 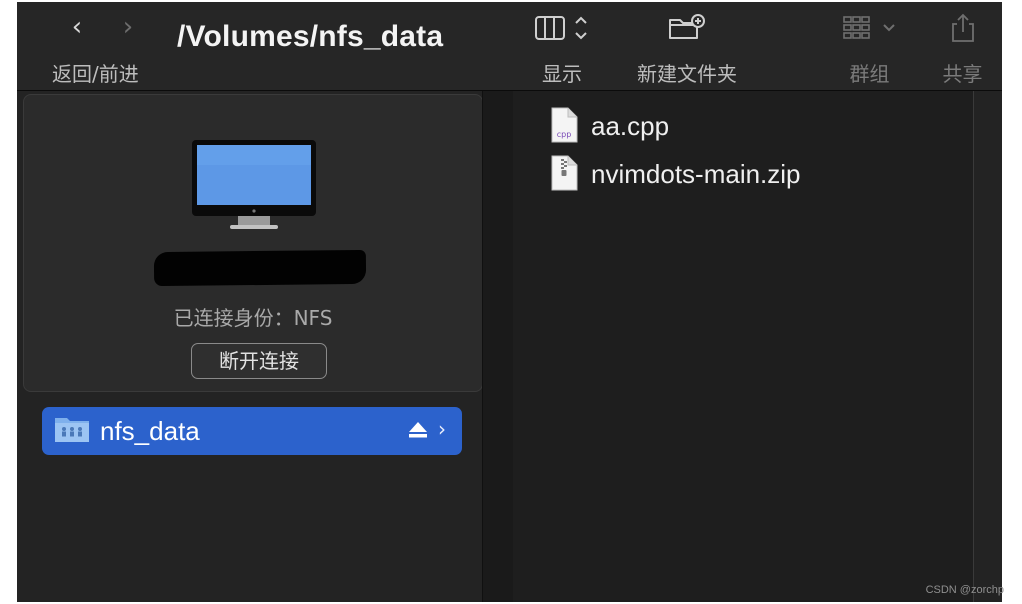 What do you see at coordinates (564, 134) in the screenshot?
I see `svg-text: cpp` at bounding box center [564, 134].